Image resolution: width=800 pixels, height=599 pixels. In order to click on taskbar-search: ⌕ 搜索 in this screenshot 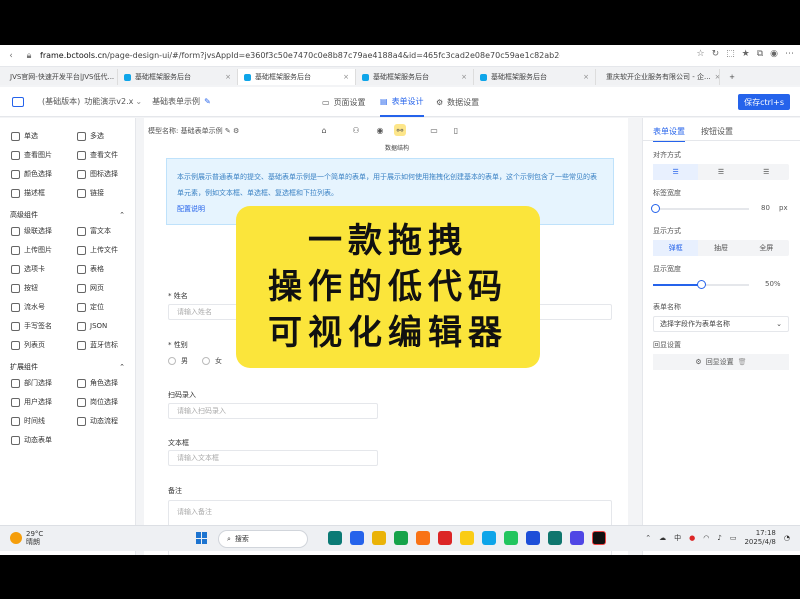, I will do `click(263, 539)`.